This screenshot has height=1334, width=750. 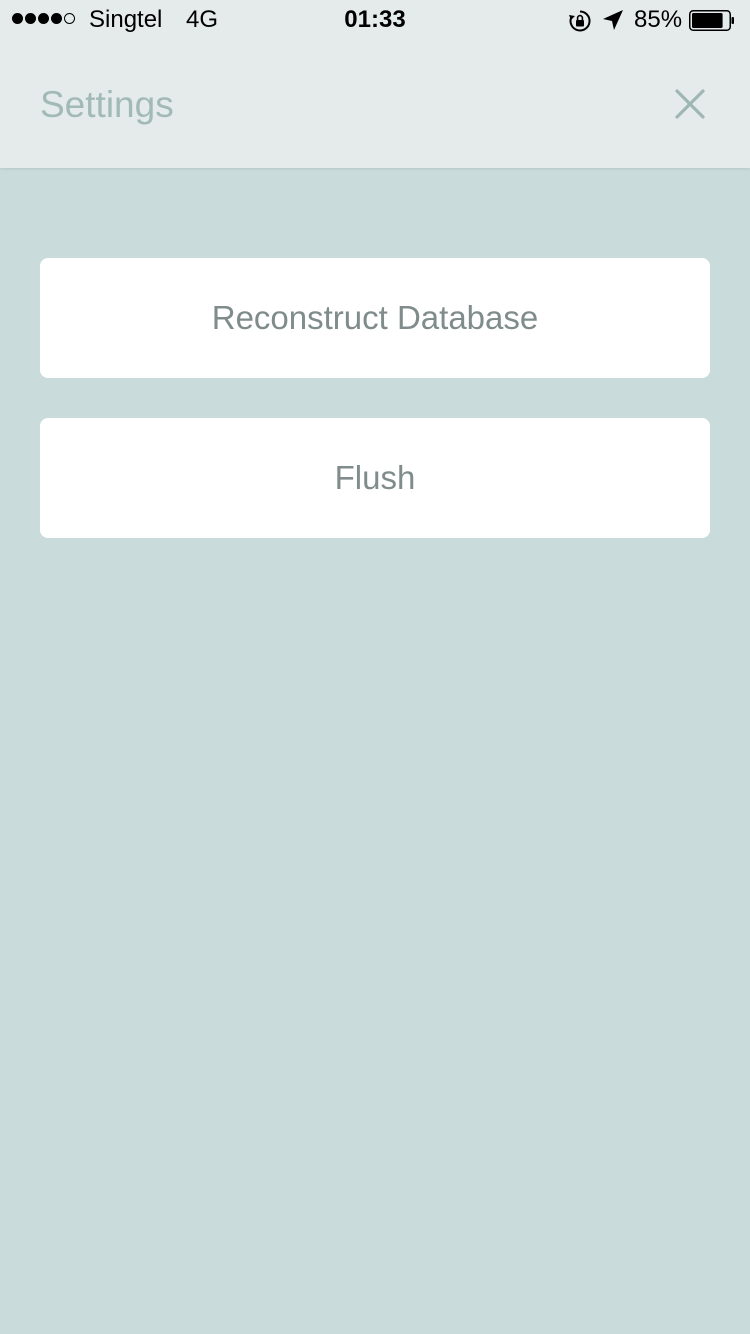 I want to click on battery-icon, so click(x=711, y=20).